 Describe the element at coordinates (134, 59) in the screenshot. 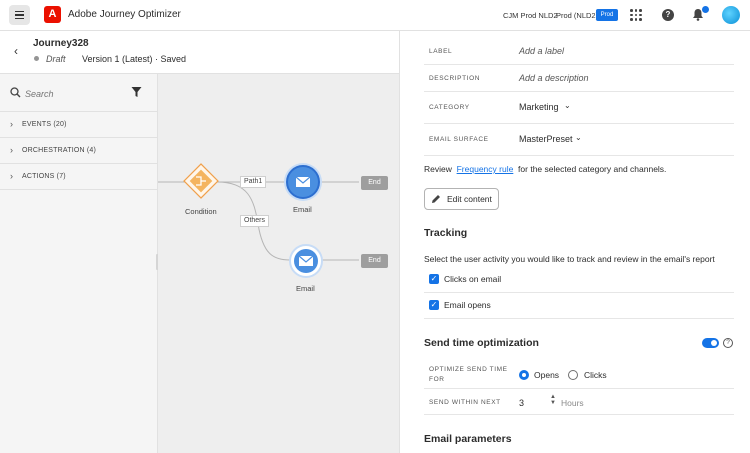

I see `journey-version: Version 1 (Latest) · Saved` at that location.